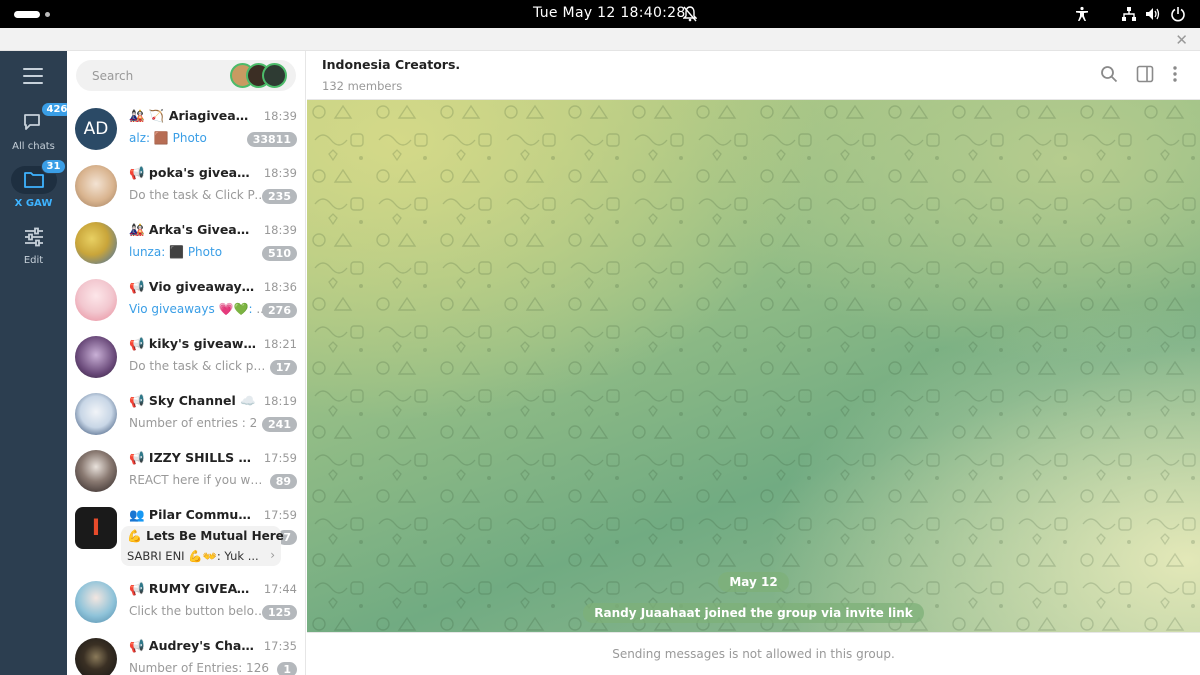 Image resolution: width=1200 pixels, height=675 pixels. Describe the element at coordinates (279, 253) in the screenshot. I see `unread-count: 510` at that location.